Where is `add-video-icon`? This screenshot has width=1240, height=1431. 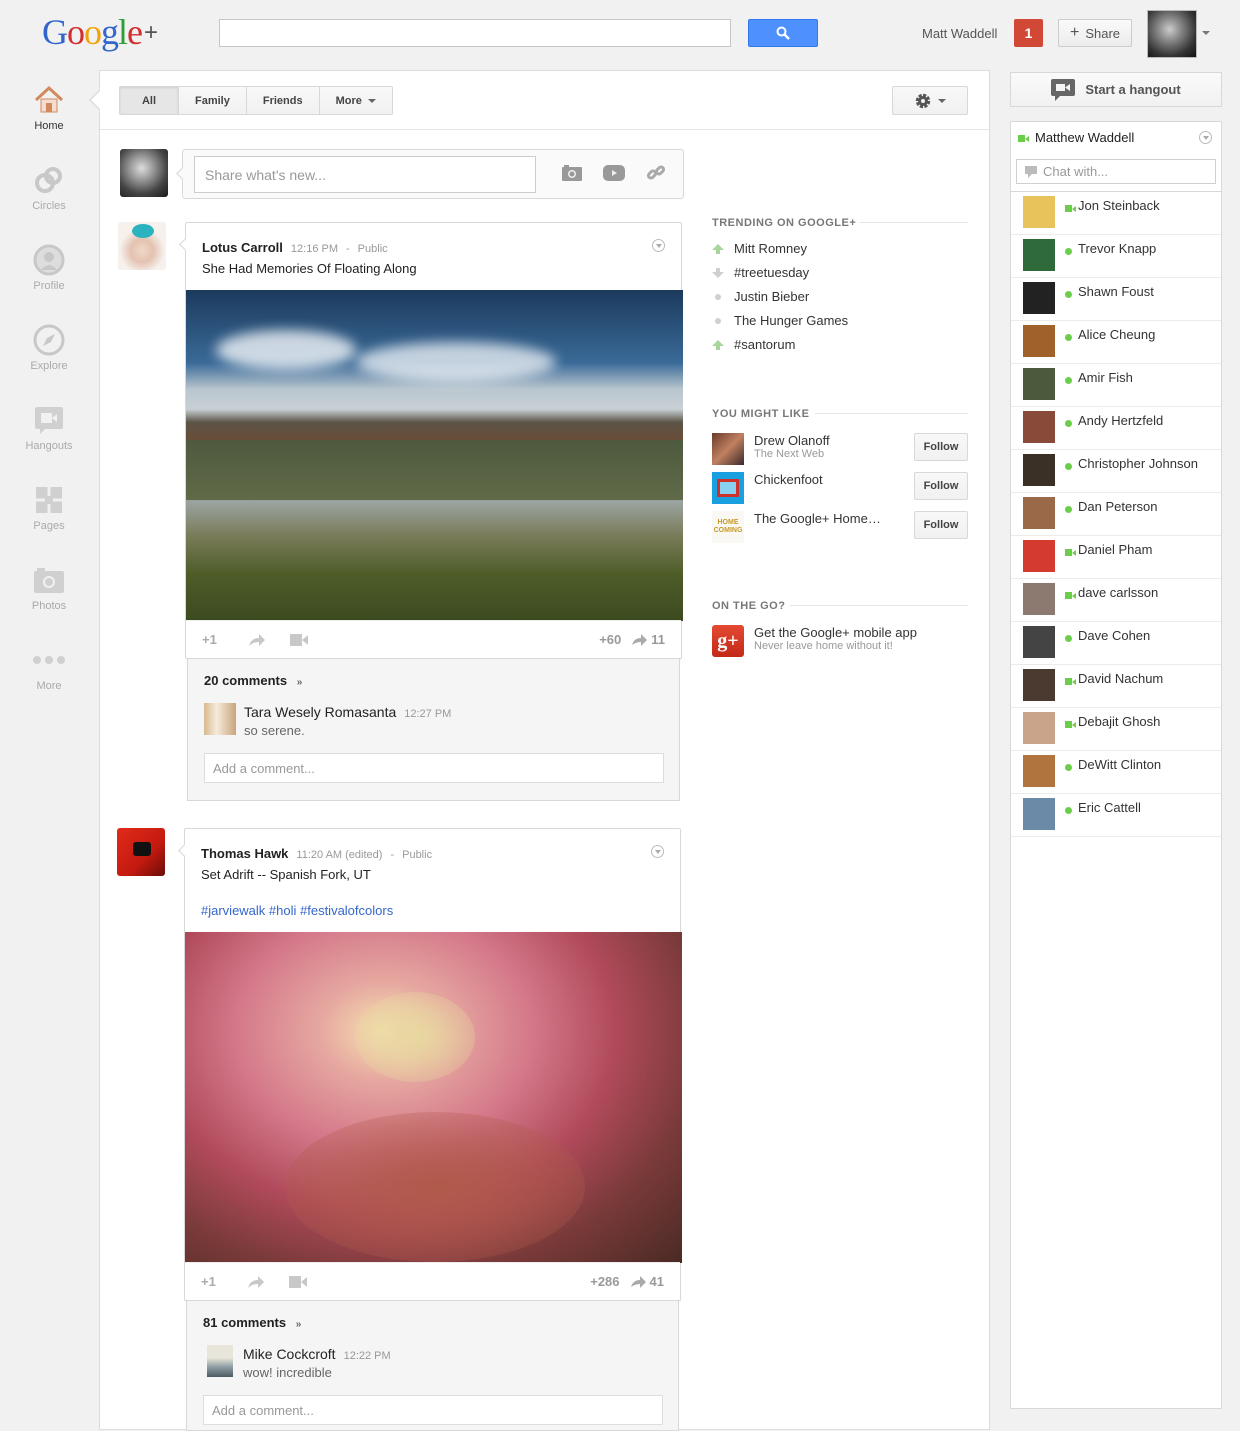
add-video-icon is located at coordinates (614, 173).